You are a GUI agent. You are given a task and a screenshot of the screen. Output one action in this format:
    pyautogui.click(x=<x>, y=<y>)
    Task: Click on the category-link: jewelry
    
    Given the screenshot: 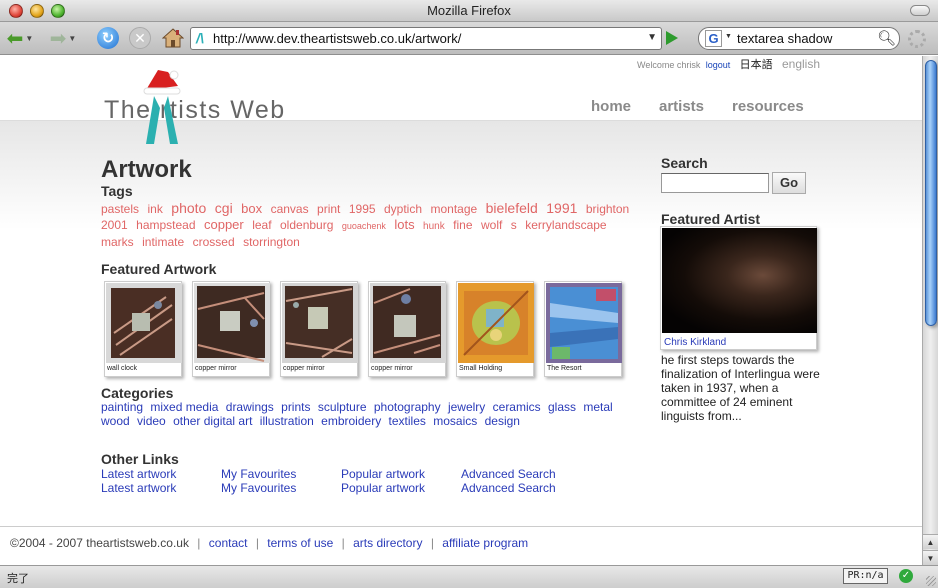 What is the action you would take?
    pyautogui.click(x=466, y=407)
    